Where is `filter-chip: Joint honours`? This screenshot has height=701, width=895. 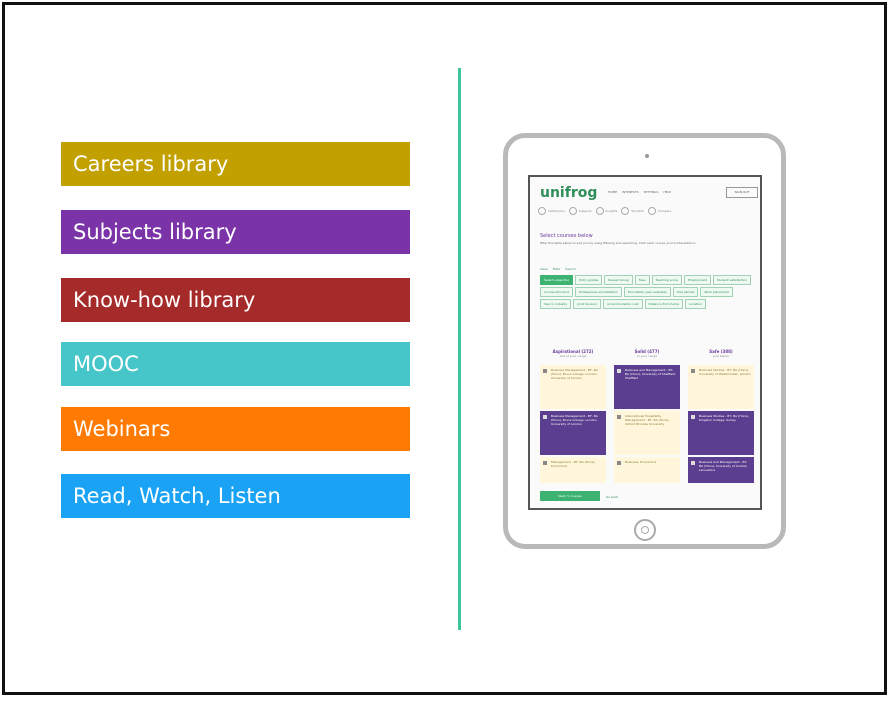 filter-chip: Joint honours is located at coordinates (587, 304).